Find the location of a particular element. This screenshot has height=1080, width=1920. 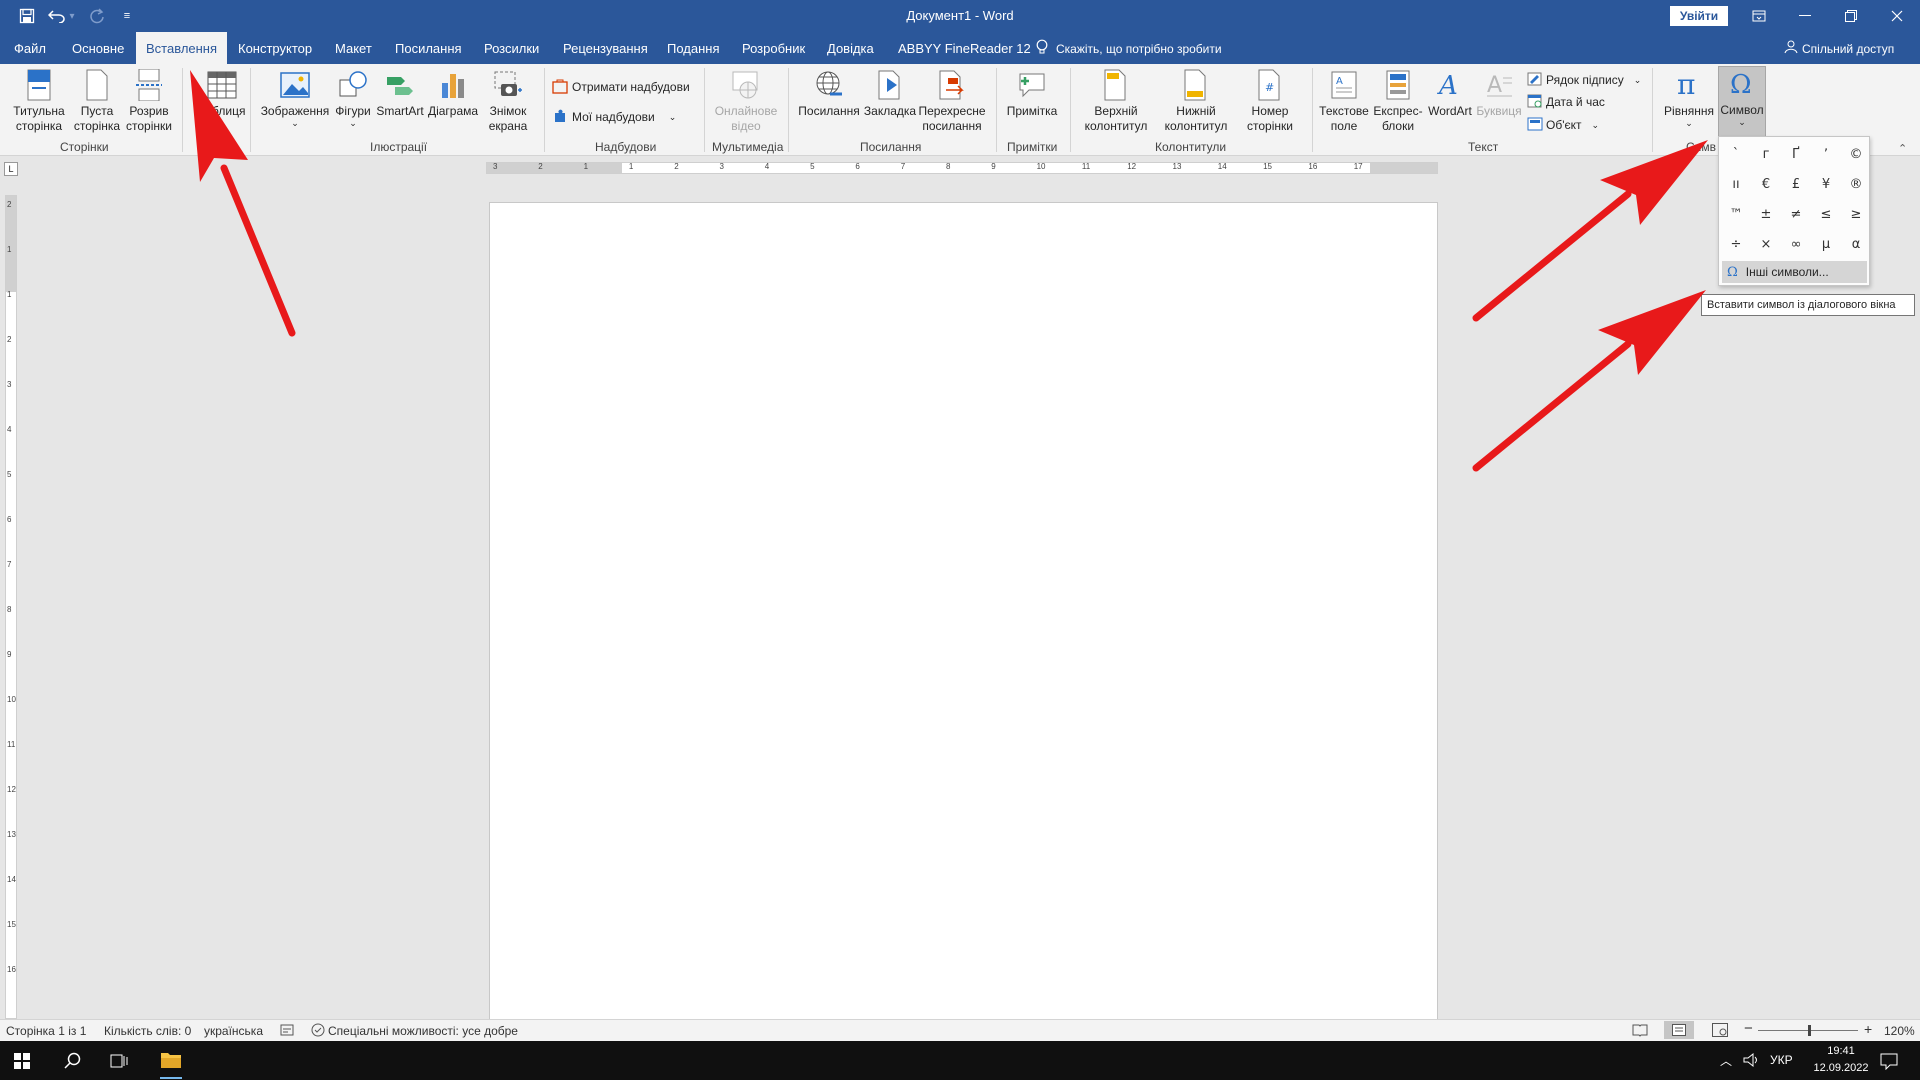

red-arrow-to-more-symbols is located at coordinates (1589, 381).